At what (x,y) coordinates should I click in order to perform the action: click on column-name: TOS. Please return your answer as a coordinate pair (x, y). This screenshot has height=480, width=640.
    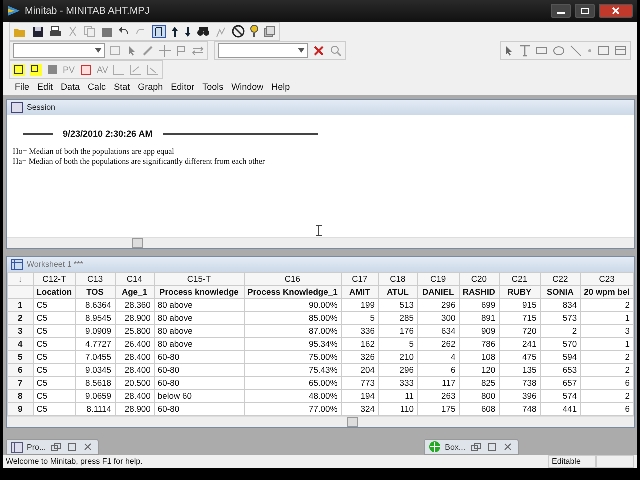
    Looking at the image, I should click on (95, 292).